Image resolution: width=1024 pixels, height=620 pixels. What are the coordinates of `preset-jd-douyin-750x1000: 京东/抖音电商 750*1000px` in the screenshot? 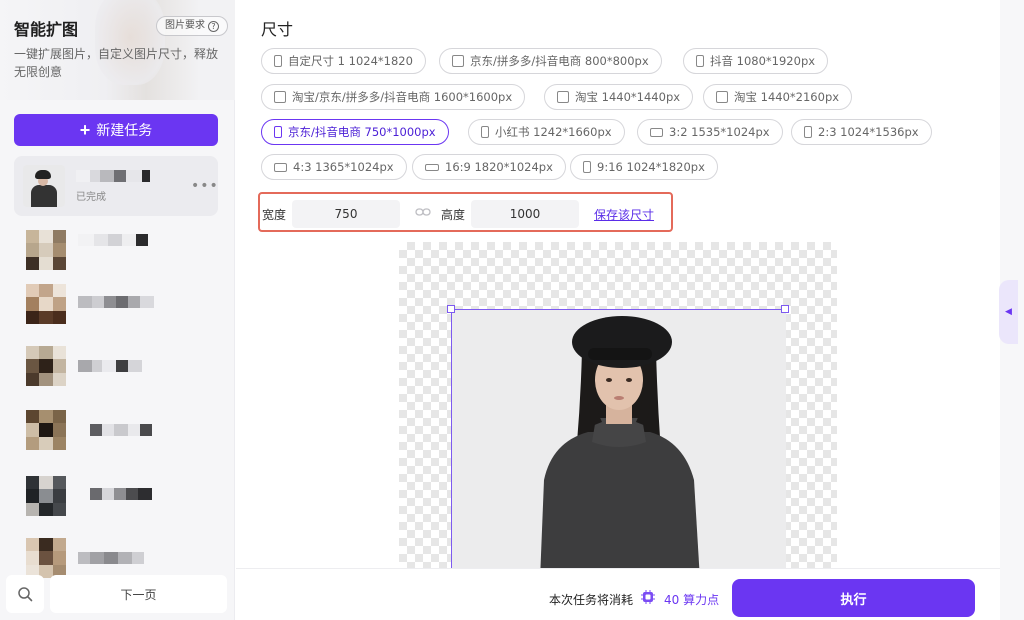 It's located at (355, 132).